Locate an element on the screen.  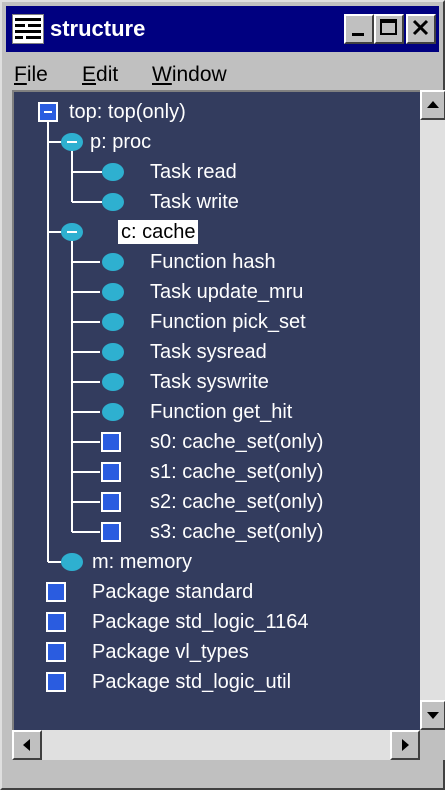
tree-node-label: Task write is located at coordinates (194, 202).